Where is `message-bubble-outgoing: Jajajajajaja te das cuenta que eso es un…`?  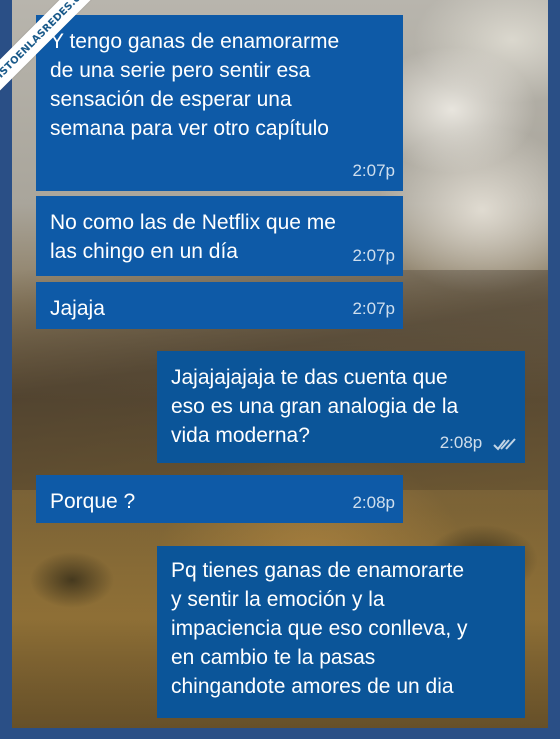 message-bubble-outgoing: Jajajajajaja te das cuenta que eso es un… is located at coordinates (341, 407).